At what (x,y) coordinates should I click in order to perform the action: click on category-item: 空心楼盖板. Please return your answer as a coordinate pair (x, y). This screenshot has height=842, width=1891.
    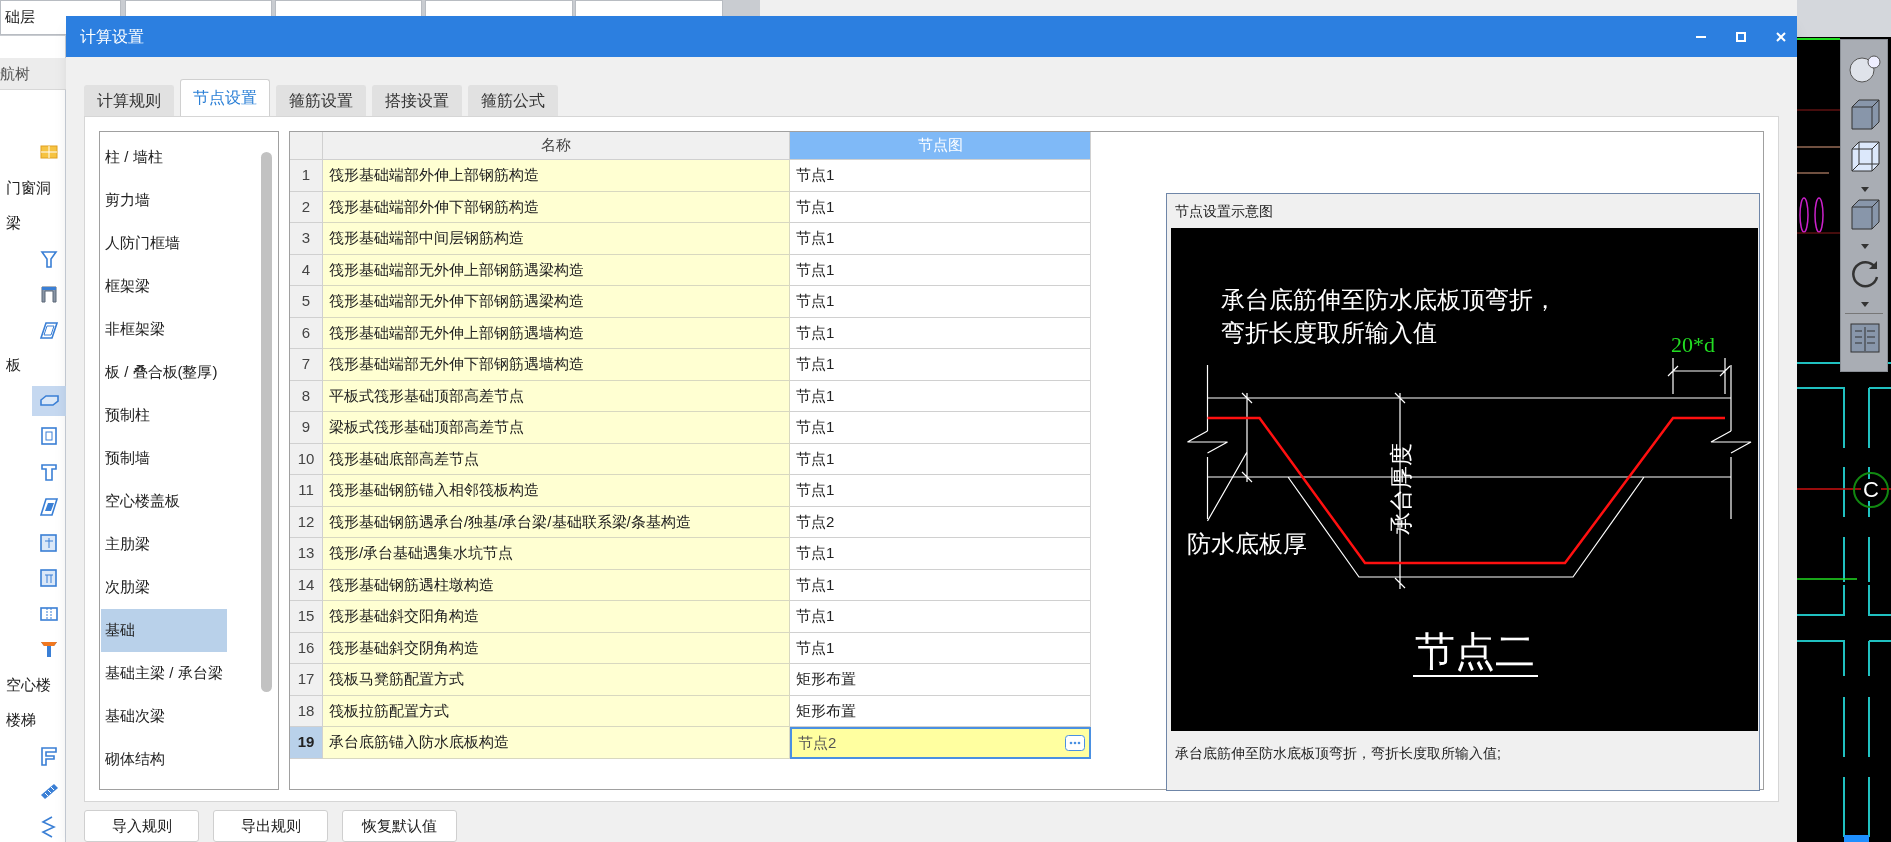
    Looking at the image, I should click on (164, 501).